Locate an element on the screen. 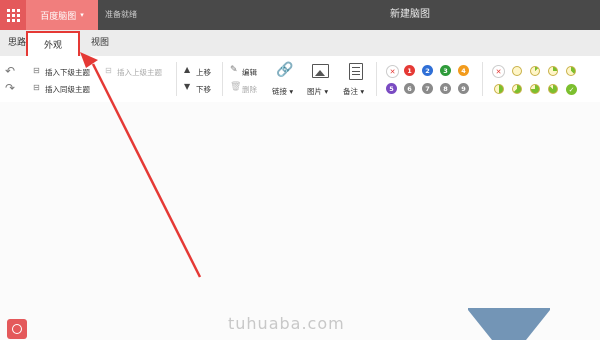  root-topic-node is located at coordinates (509, 324).